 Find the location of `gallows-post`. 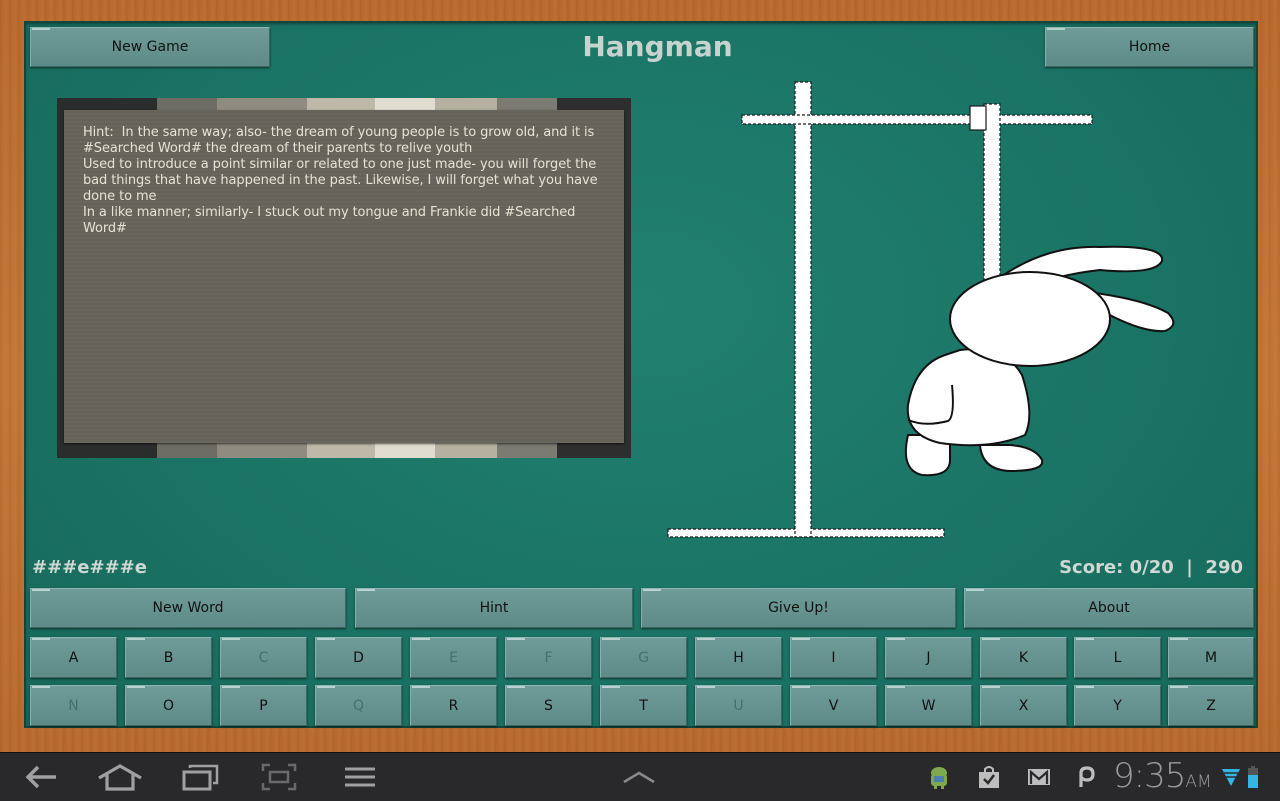

gallows-post is located at coordinates (803, 309).